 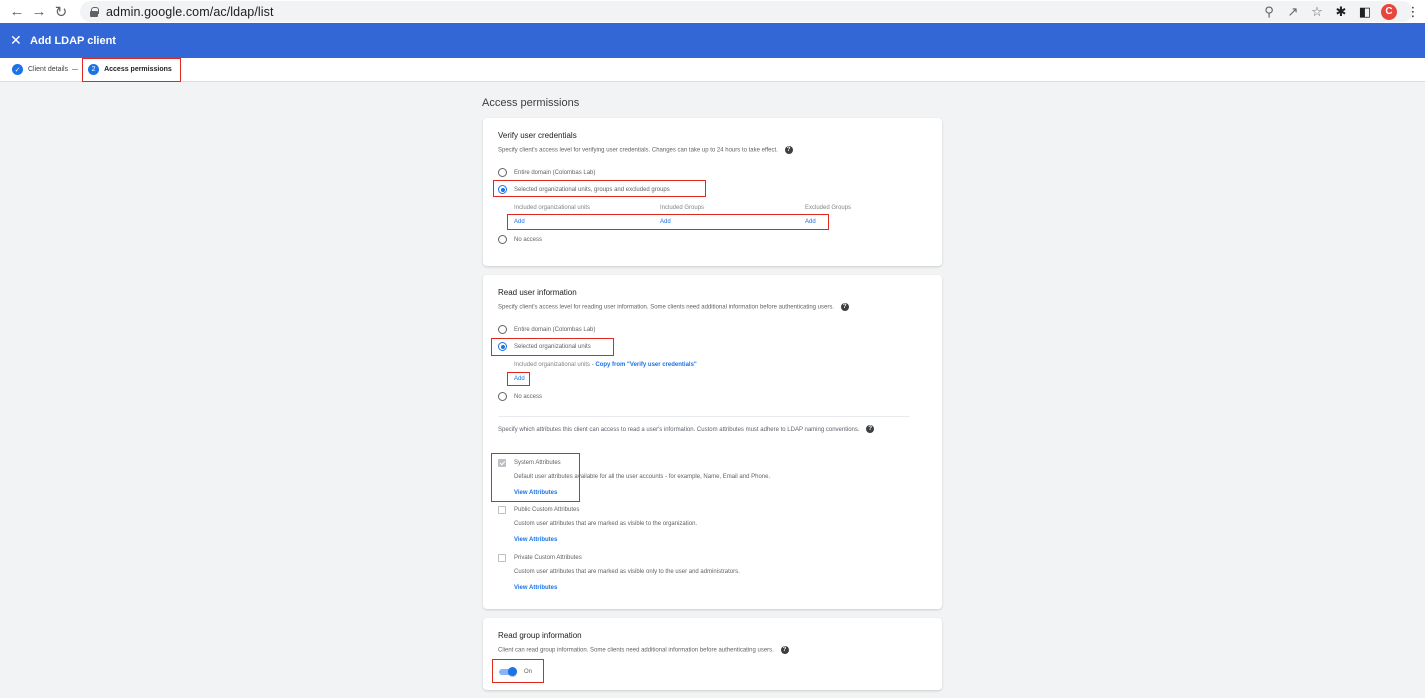 I want to click on view-system-attributes-link: View Attributes, so click(x=535, y=493).